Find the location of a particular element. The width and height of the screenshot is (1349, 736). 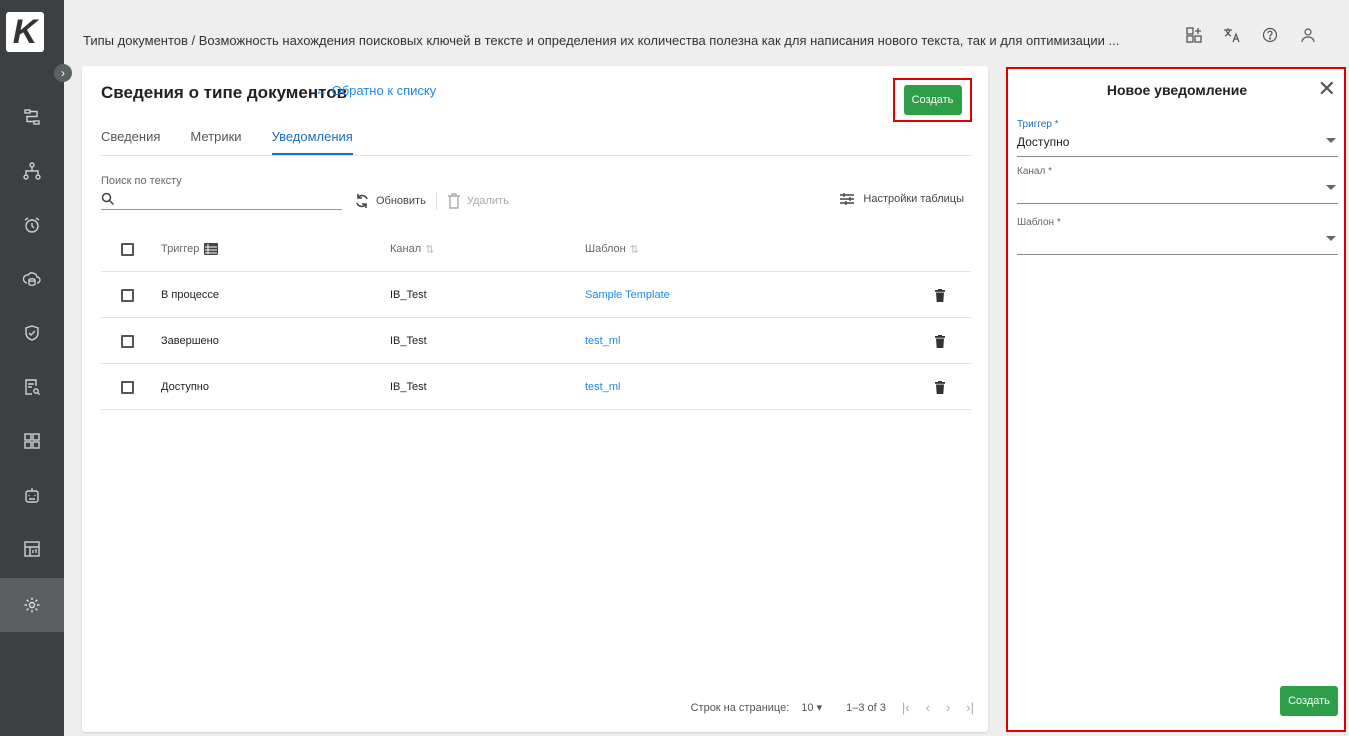

page-title: Сведения о типе документов is located at coordinates (224, 92).